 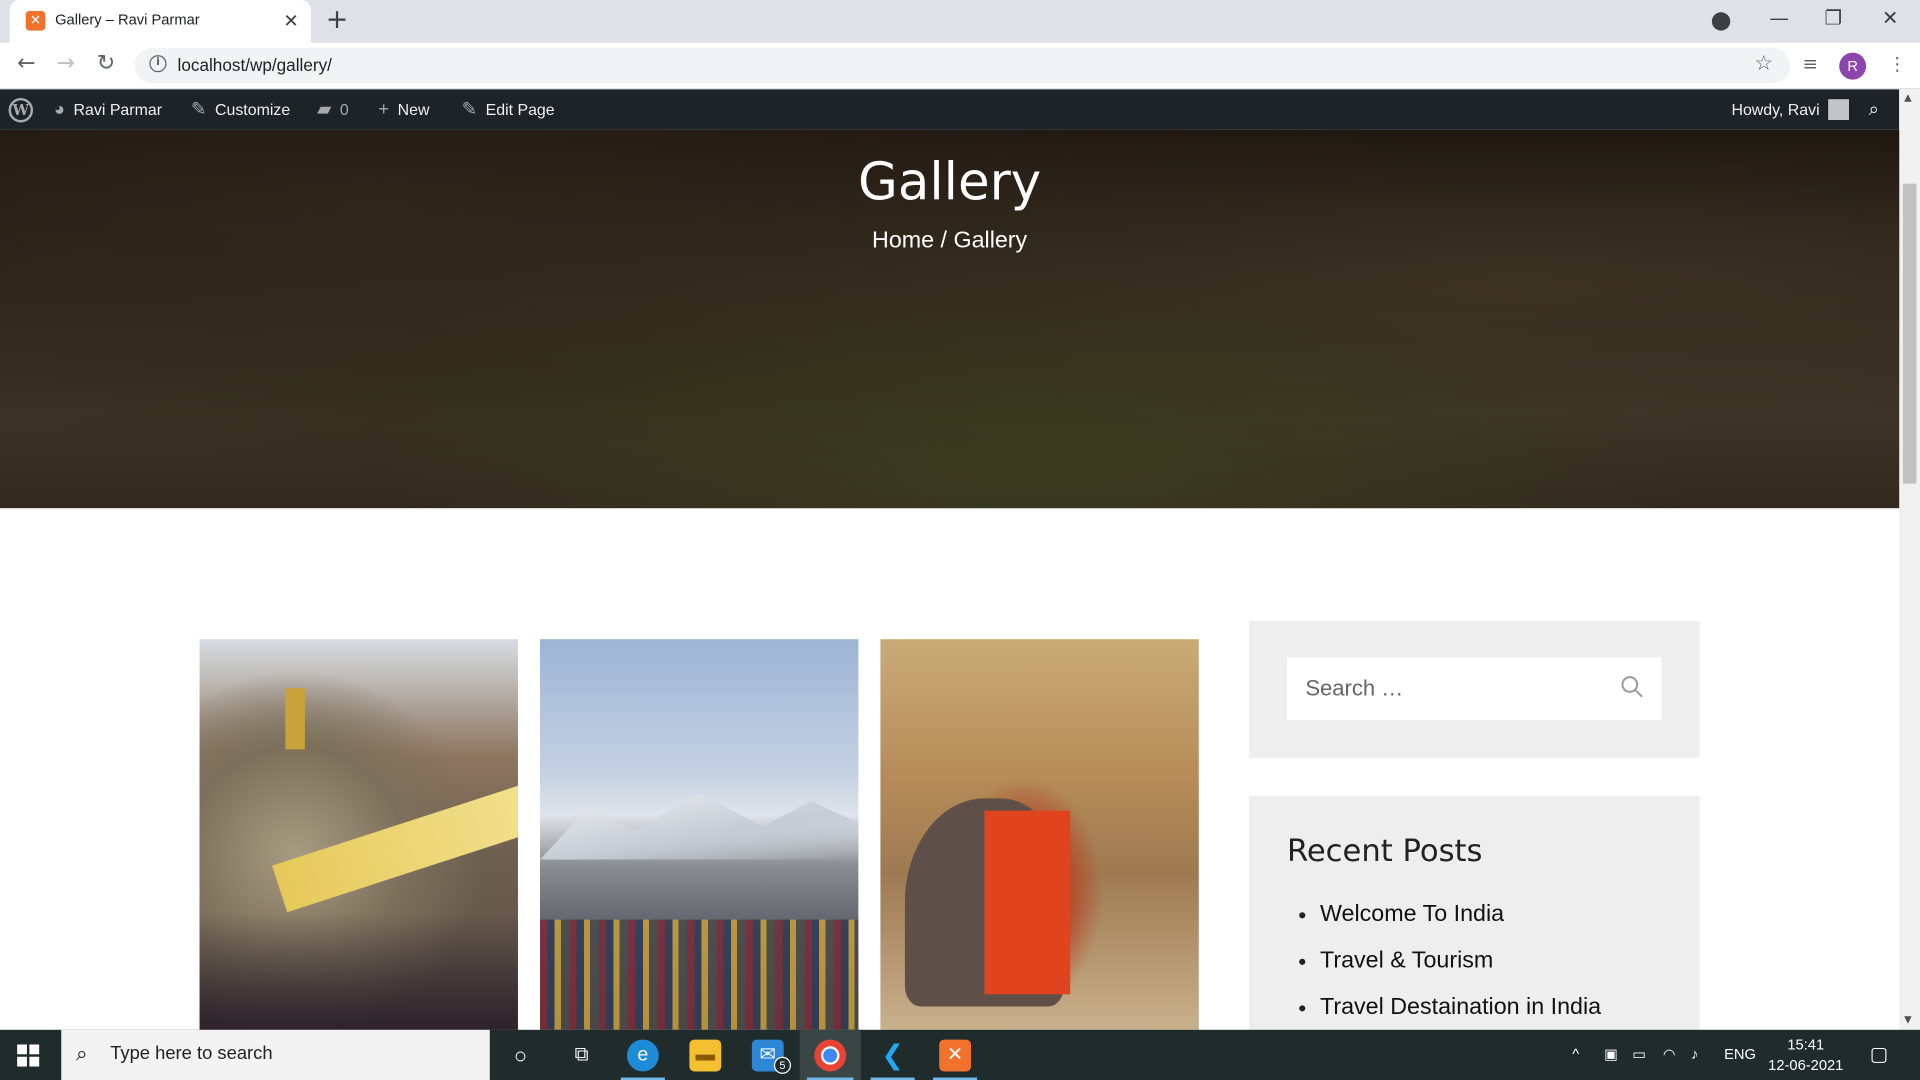 What do you see at coordinates (893, 1056) in the screenshot?
I see `vscode-icon: ❮` at bounding box center [893, 1056].